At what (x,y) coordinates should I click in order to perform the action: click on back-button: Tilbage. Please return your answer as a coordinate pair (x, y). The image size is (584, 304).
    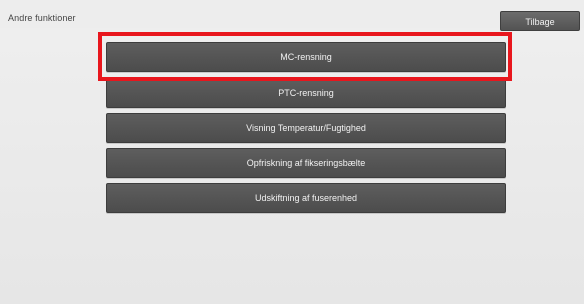
    Looking at the image, I should click on (540, 21).